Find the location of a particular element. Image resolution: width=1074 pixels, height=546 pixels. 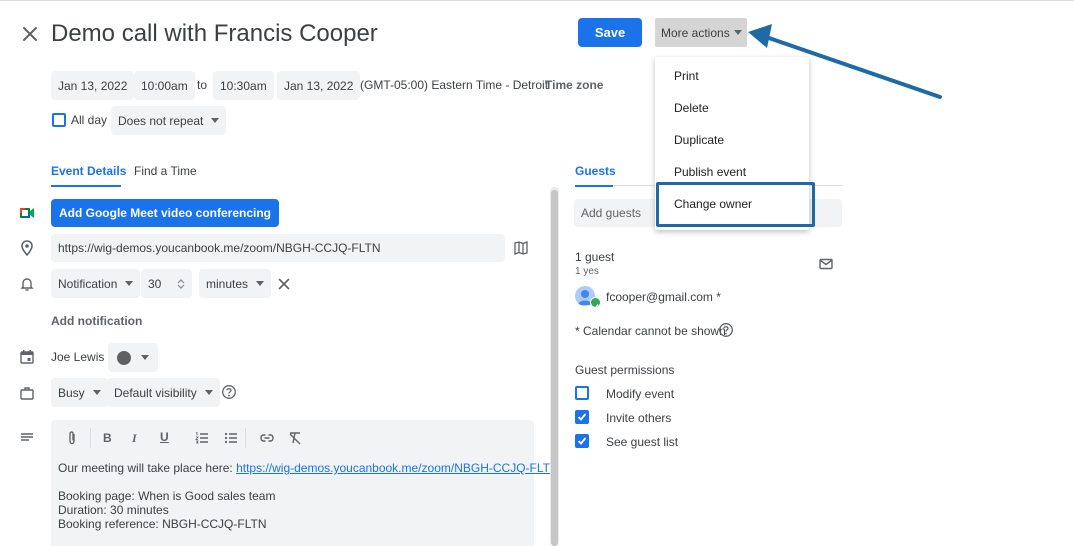

invite-others-label: Invite others is located at coordinates (639, 418).